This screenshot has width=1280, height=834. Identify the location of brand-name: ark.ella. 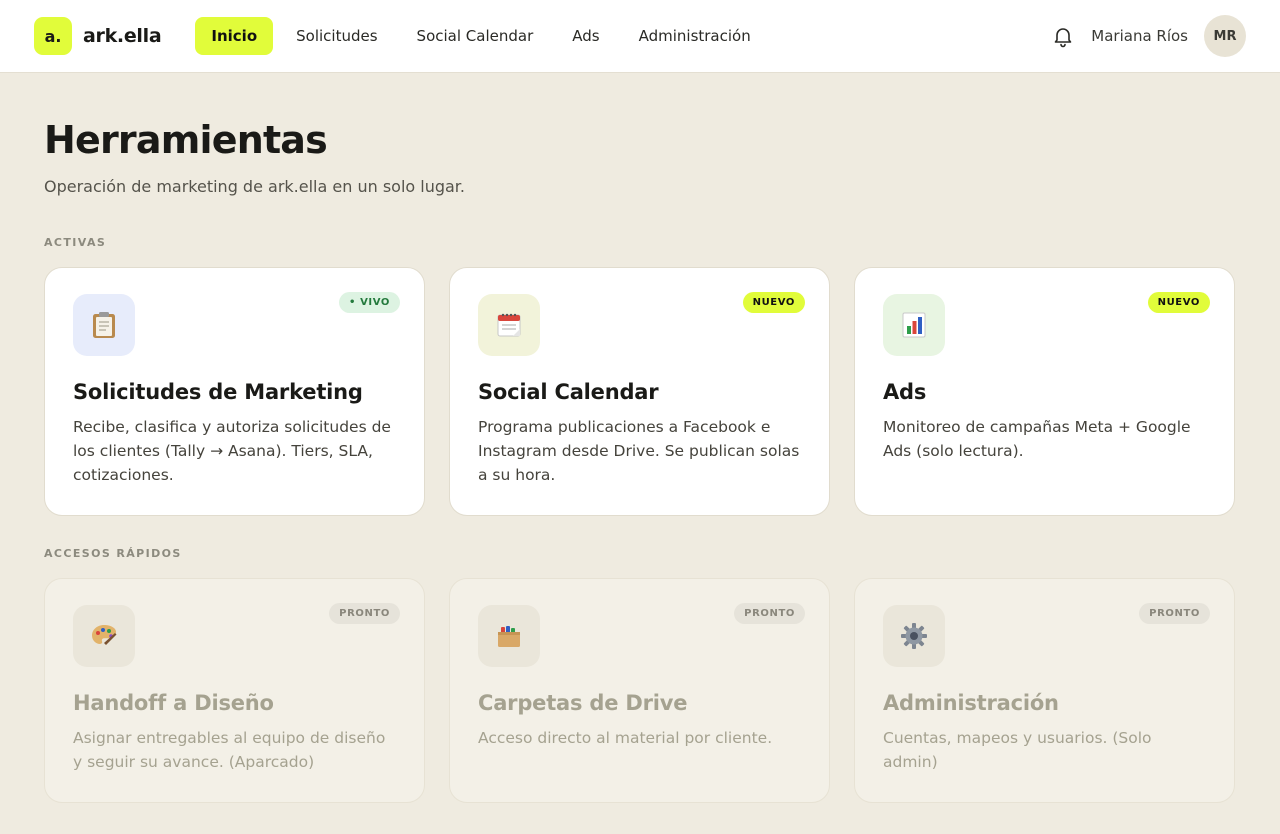
(122, 36).